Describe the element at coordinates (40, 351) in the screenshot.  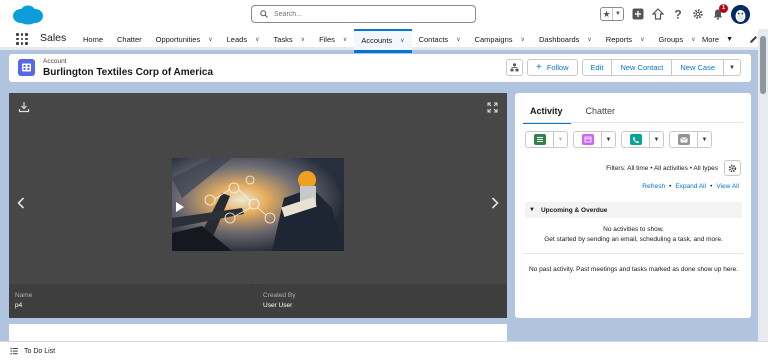
I see `to-do-list-label: To Do List` at that location.